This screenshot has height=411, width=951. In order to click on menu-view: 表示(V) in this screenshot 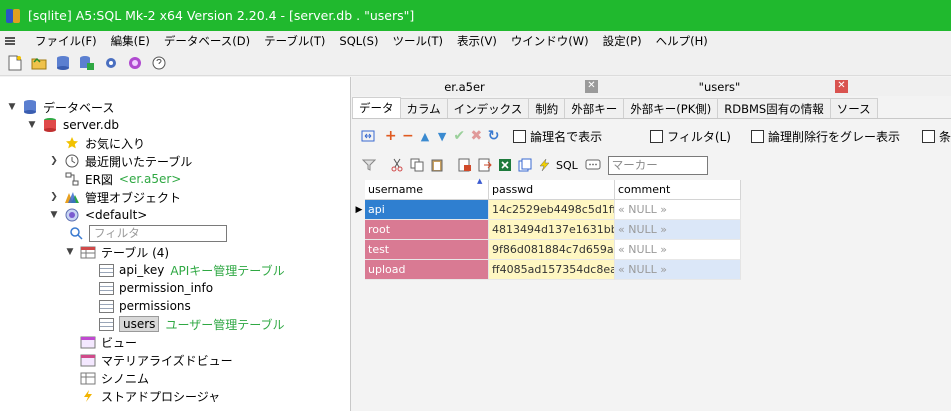, I will do `click(477, 41)`.